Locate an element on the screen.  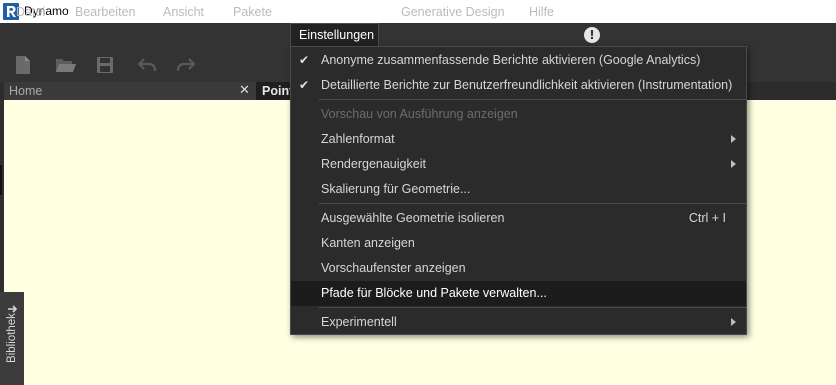
open-folder-icon is located at coordinates (66, 65).